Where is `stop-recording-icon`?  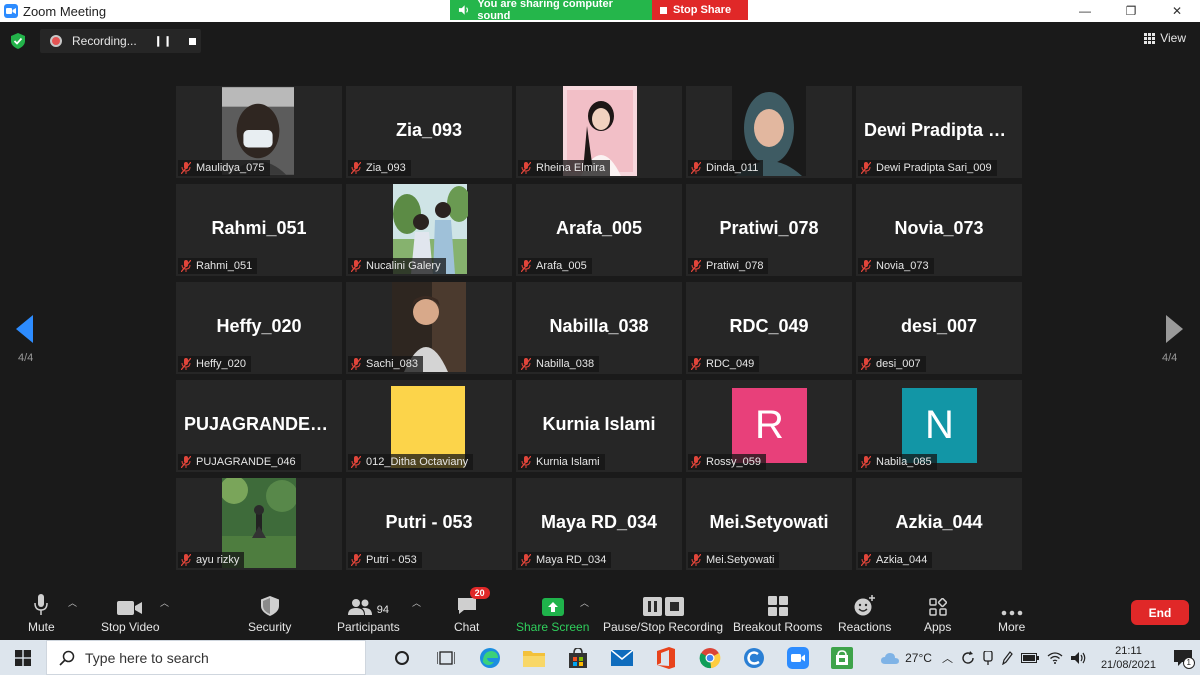
stop-recording-icon is located at coordinates (192, 41).